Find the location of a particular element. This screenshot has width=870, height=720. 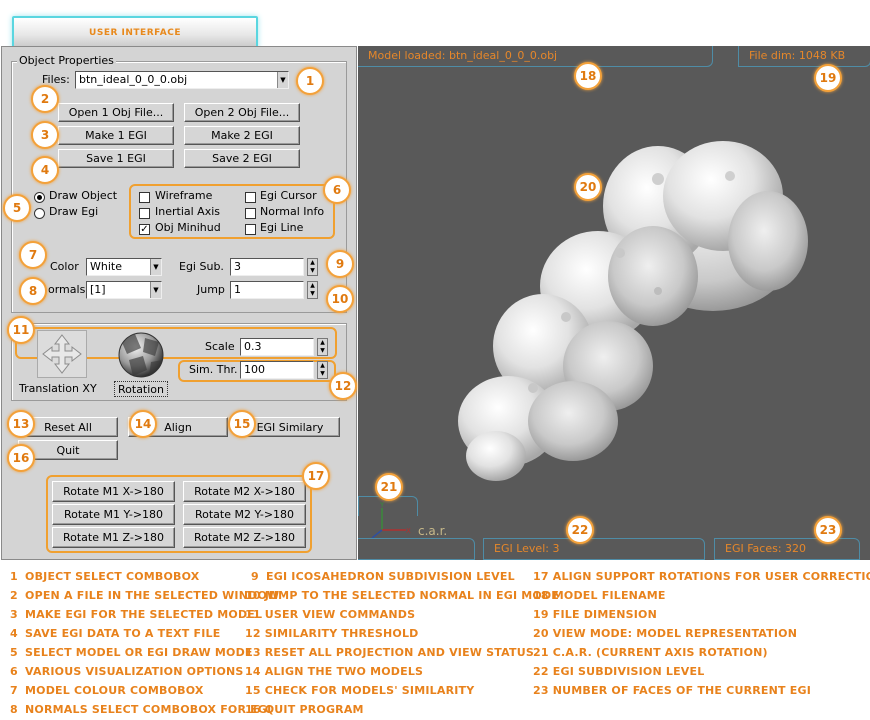

inertial-axis-checkbox is located at coordinates (144, 213).